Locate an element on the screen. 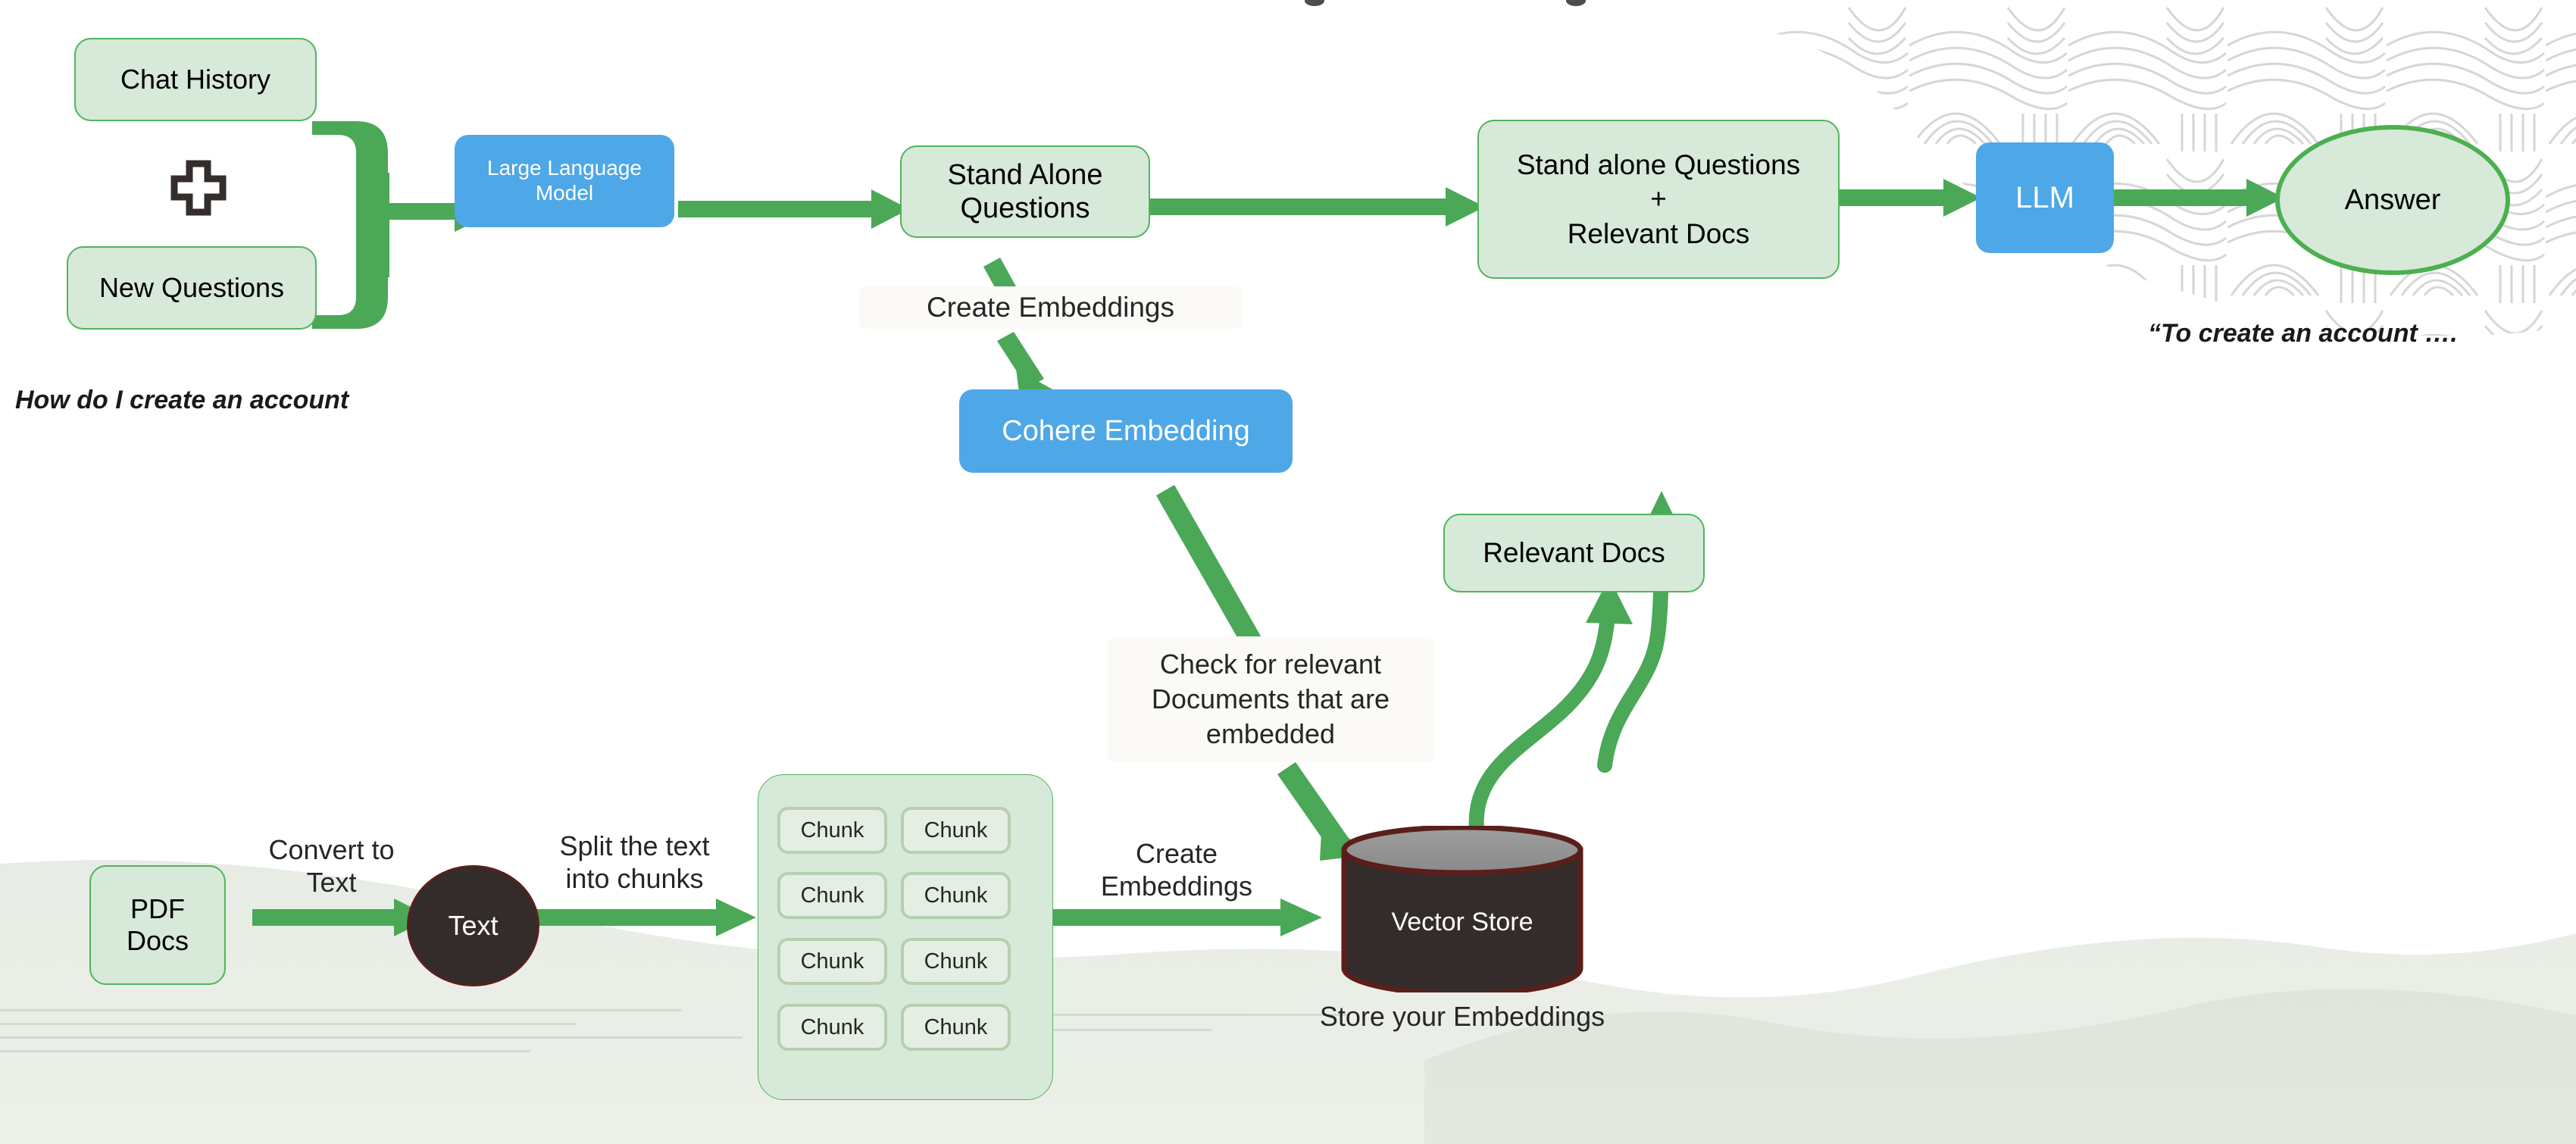  node-text: Text is located at coordinates (473, 925).